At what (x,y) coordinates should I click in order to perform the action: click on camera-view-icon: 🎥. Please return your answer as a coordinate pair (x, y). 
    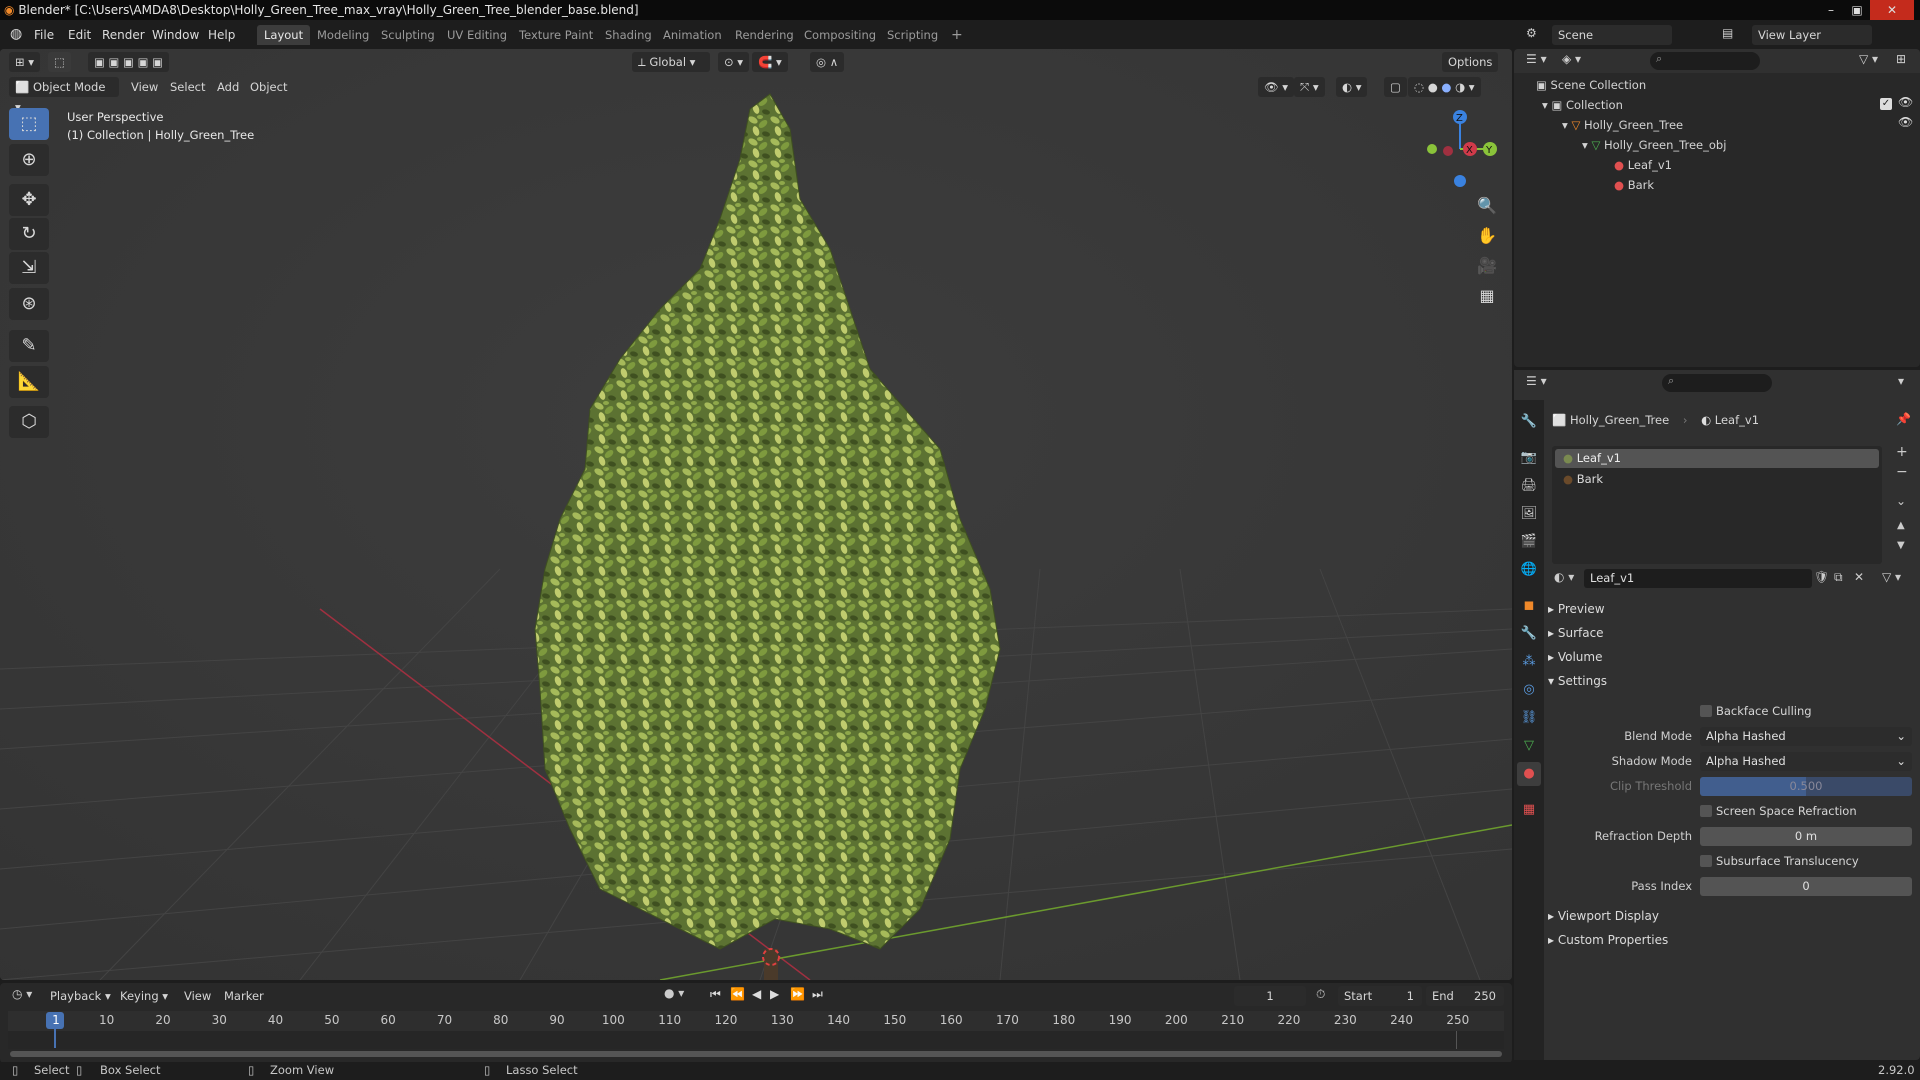
    Looking at the image, I should click on (1487, 266).